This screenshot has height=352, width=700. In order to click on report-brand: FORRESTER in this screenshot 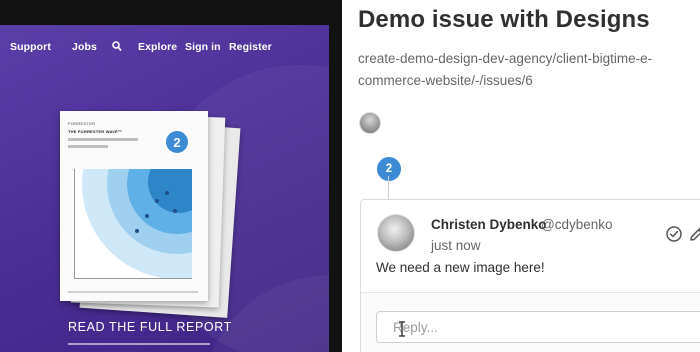, I will do `click(82, 123)`.